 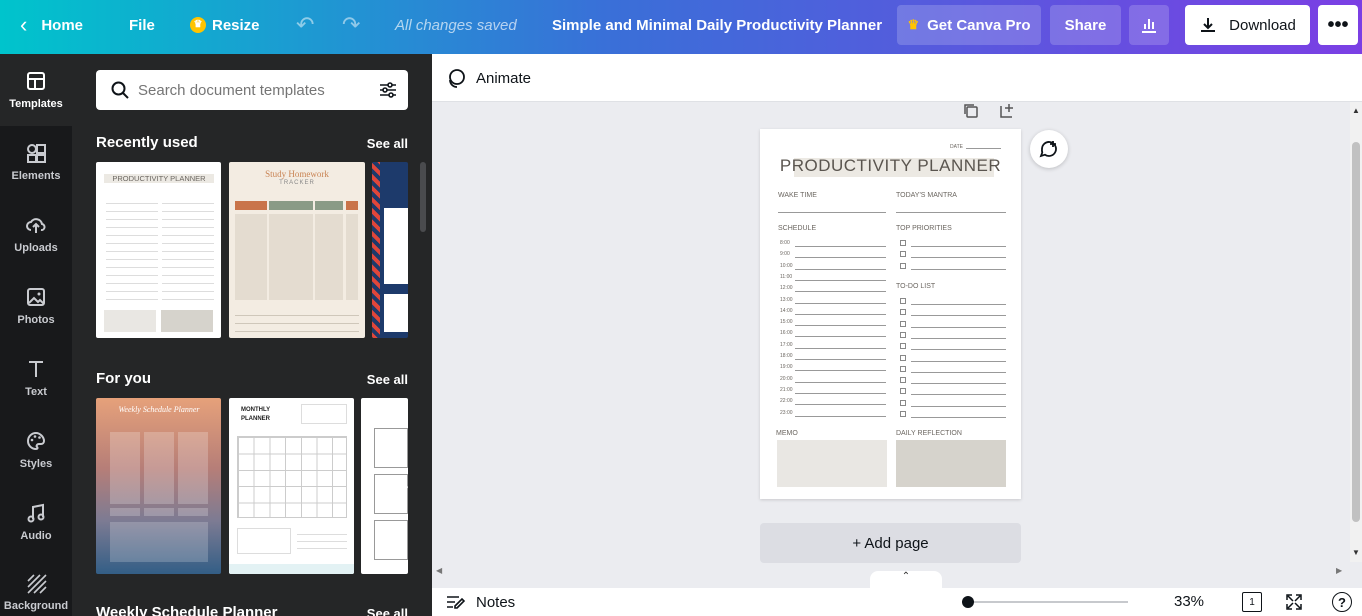 I want to click on canvas-vertical-scrollbar: ▲ ▼, so click(x=1356, y=332).